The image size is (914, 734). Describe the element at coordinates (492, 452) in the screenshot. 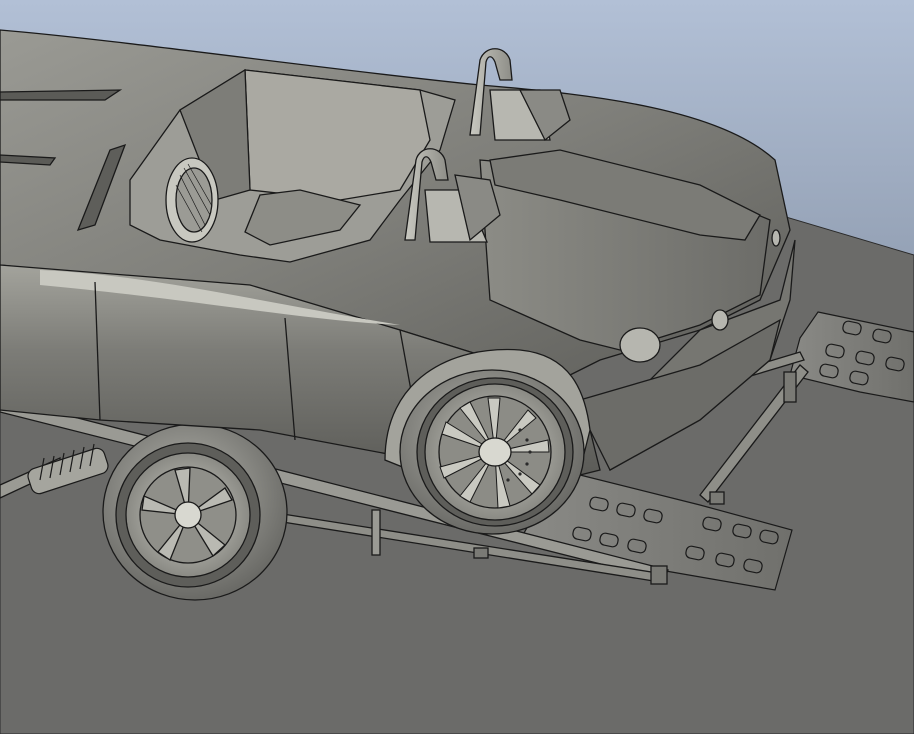

I see `car-front-wheel` at that location.